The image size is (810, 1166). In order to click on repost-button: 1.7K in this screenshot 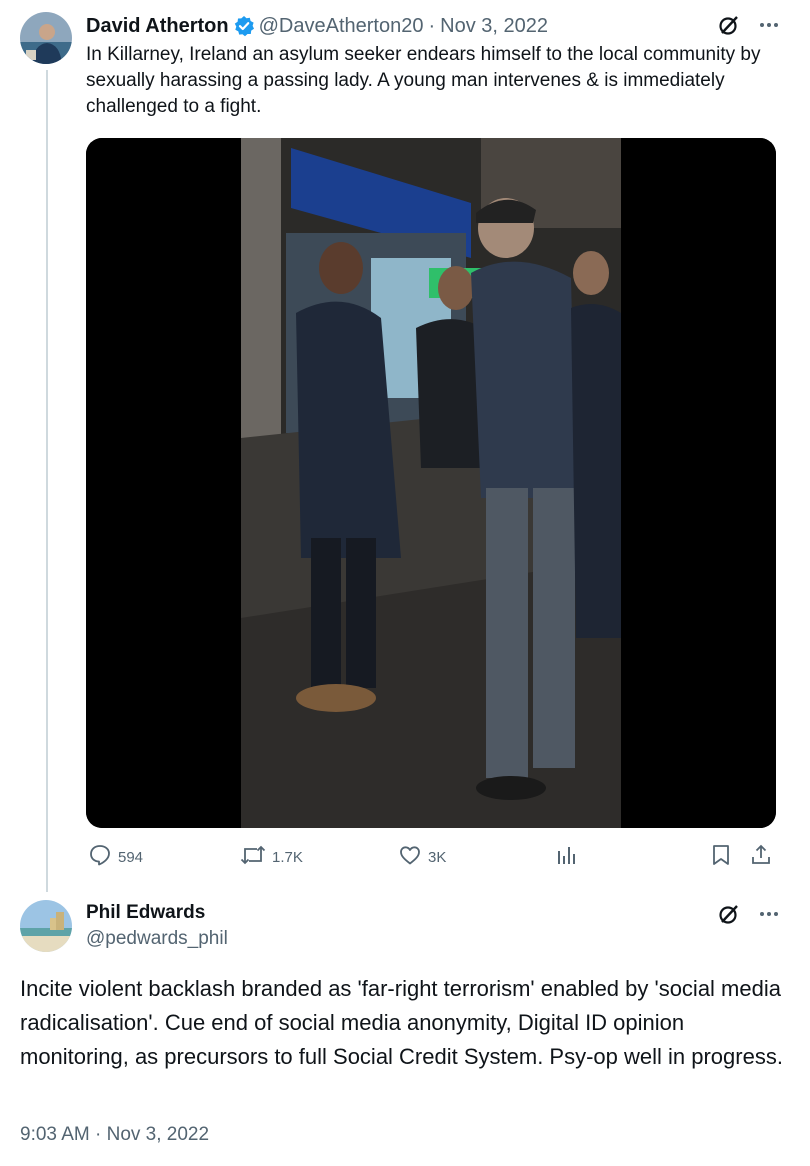, I will do `click(271, 857)`.